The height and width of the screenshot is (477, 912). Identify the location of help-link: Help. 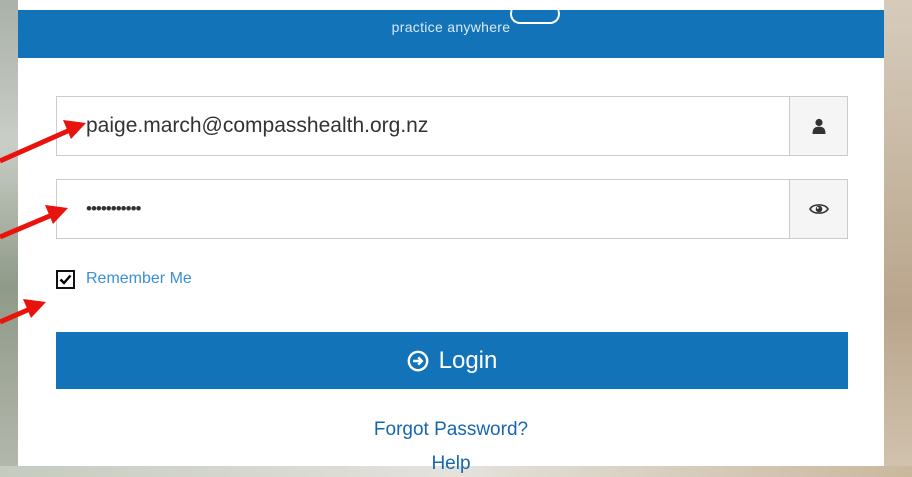
(451, 464).